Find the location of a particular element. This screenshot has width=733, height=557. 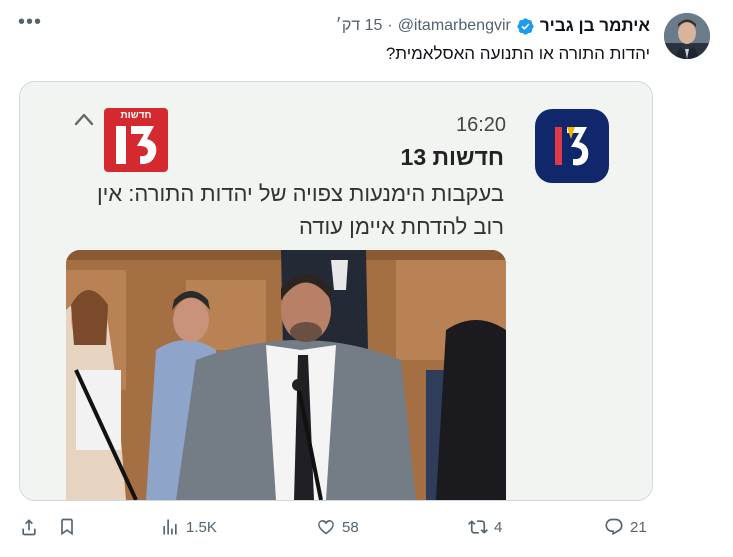

avatar-image is located at coordinates (687, 36).